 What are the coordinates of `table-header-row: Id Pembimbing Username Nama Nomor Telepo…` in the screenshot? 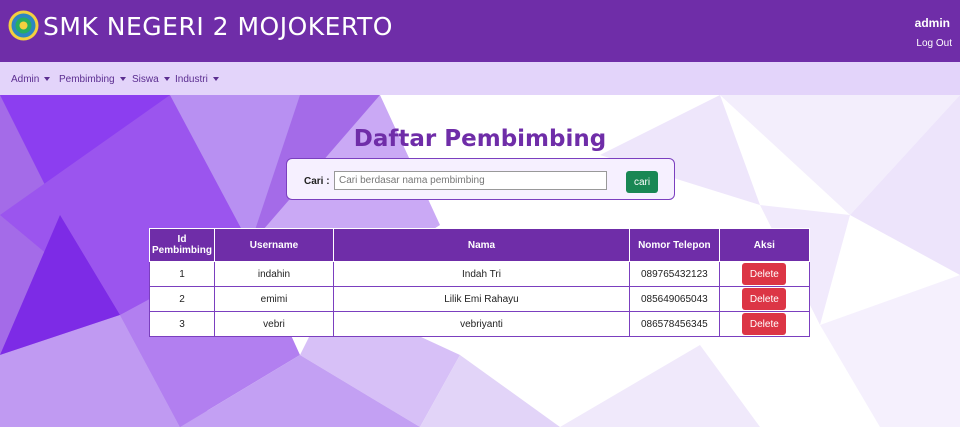 It's located at (480, 245).